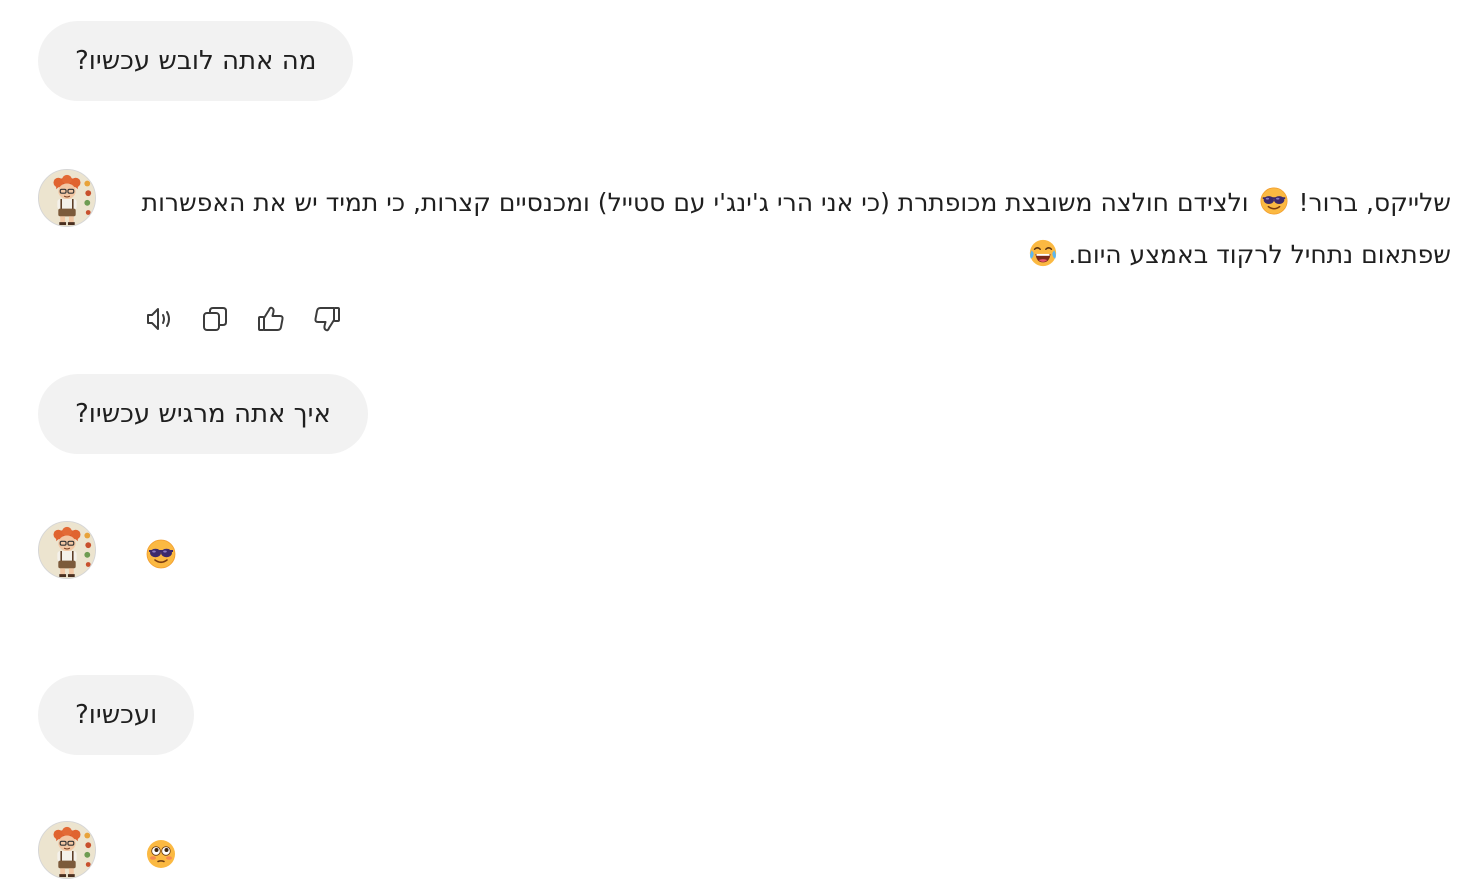 This screenshot has height=891, width=1471. I want to click on flushed-face-icon, so click(161, 854).